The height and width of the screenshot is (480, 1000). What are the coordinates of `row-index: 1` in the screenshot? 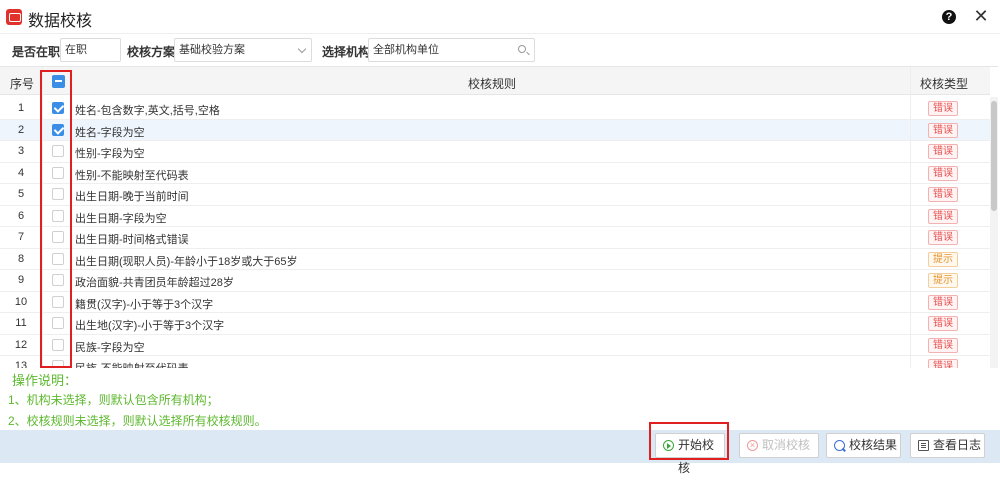 It's located at (21, 108).